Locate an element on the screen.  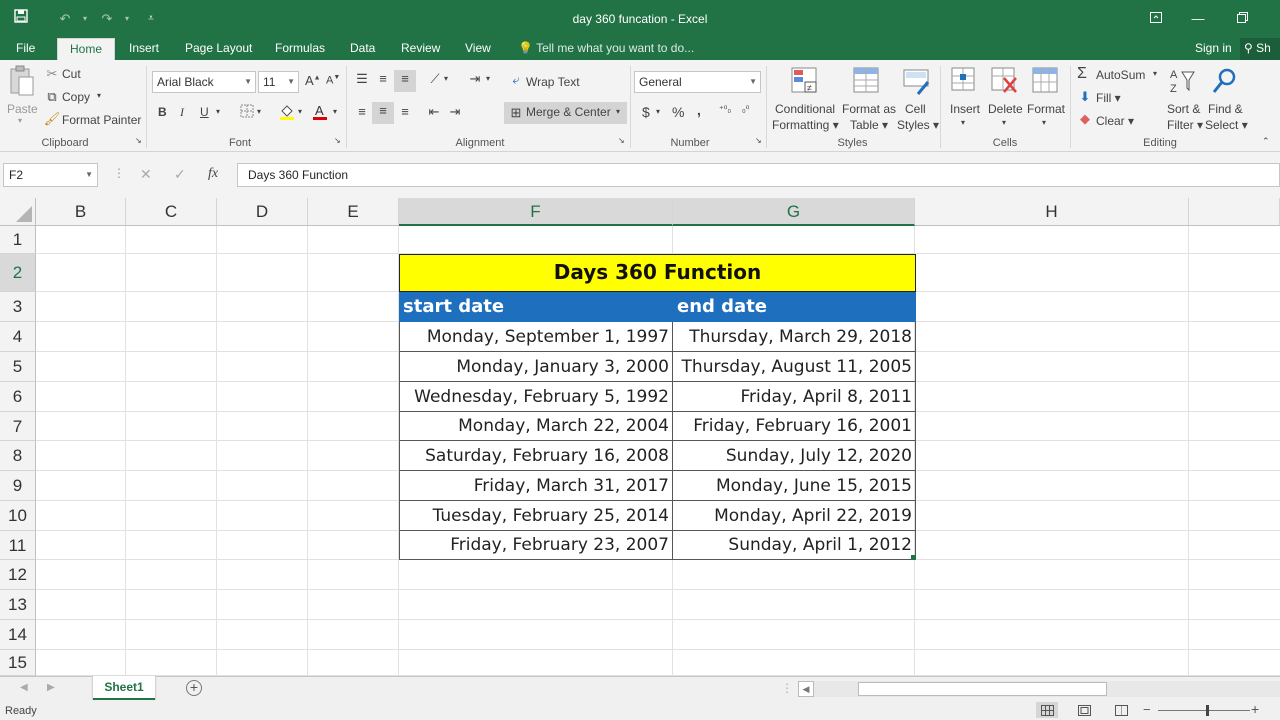
restore-icon is located at coordinates (1242, 19).